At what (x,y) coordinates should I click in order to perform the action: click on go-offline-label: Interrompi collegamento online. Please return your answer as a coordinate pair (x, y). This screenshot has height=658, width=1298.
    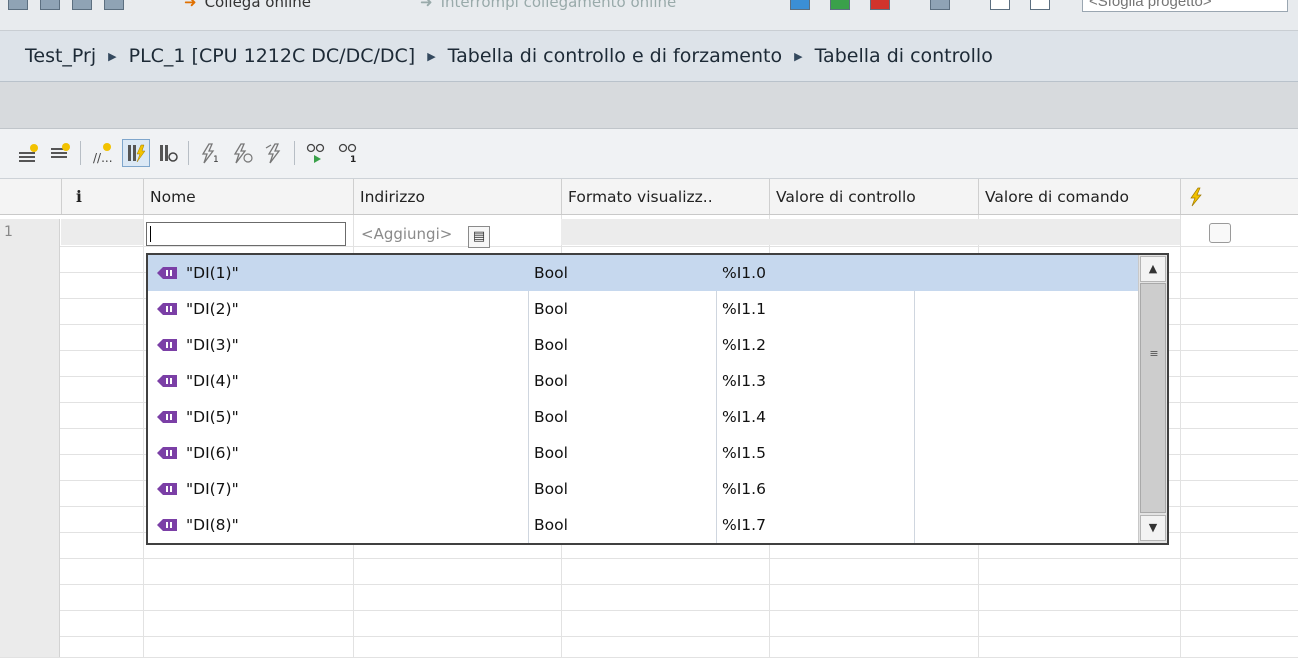
    Looking at the image, I should click on (558, 5).